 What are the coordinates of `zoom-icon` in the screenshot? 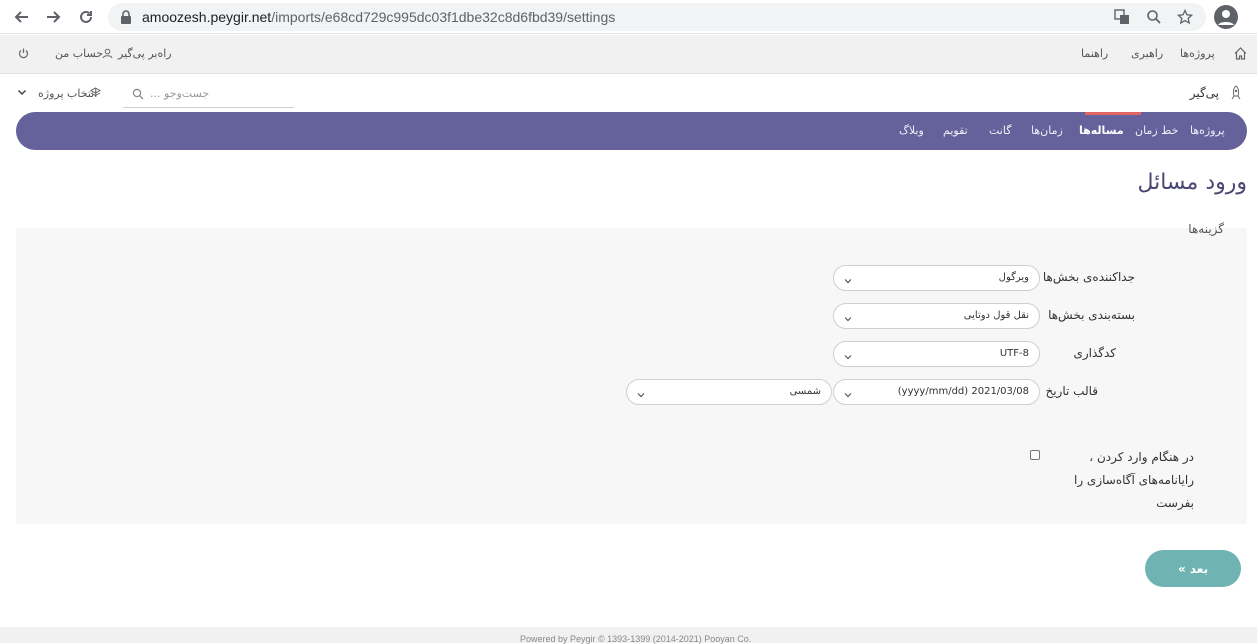 It's located at (1154, 17).